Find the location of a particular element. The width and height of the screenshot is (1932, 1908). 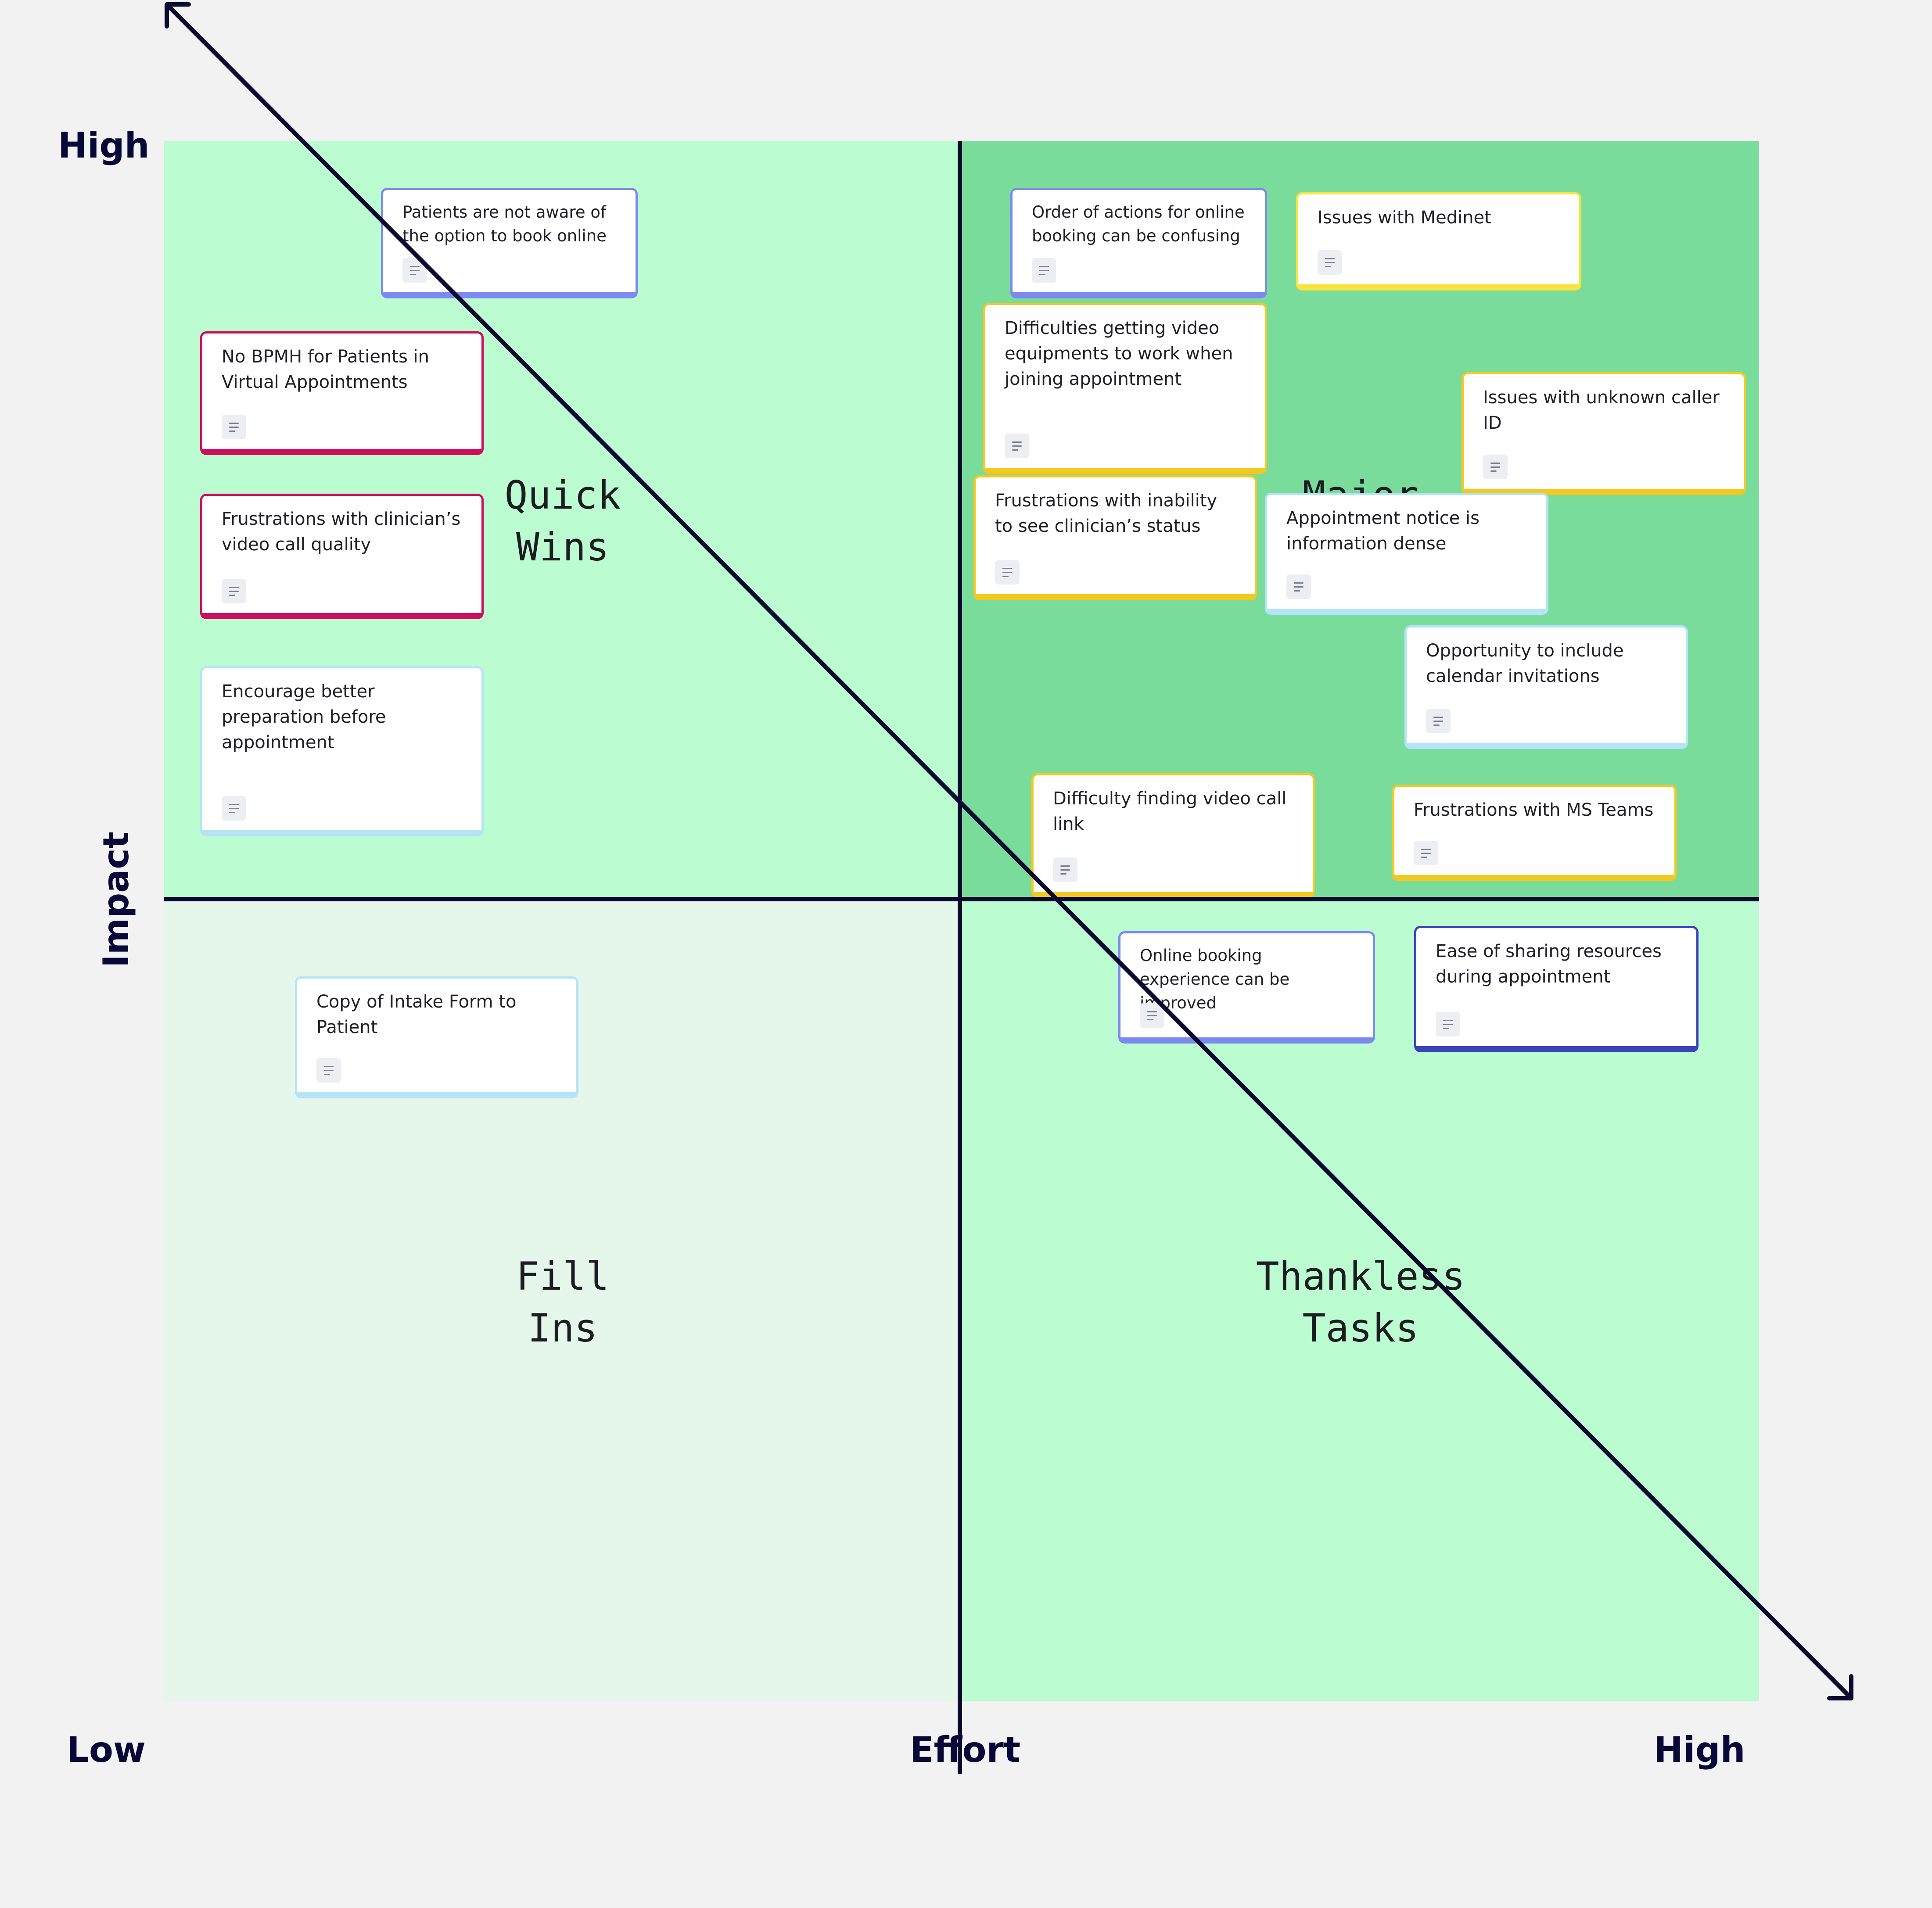

effort-axis-divider is located at coordinates (960, 957).